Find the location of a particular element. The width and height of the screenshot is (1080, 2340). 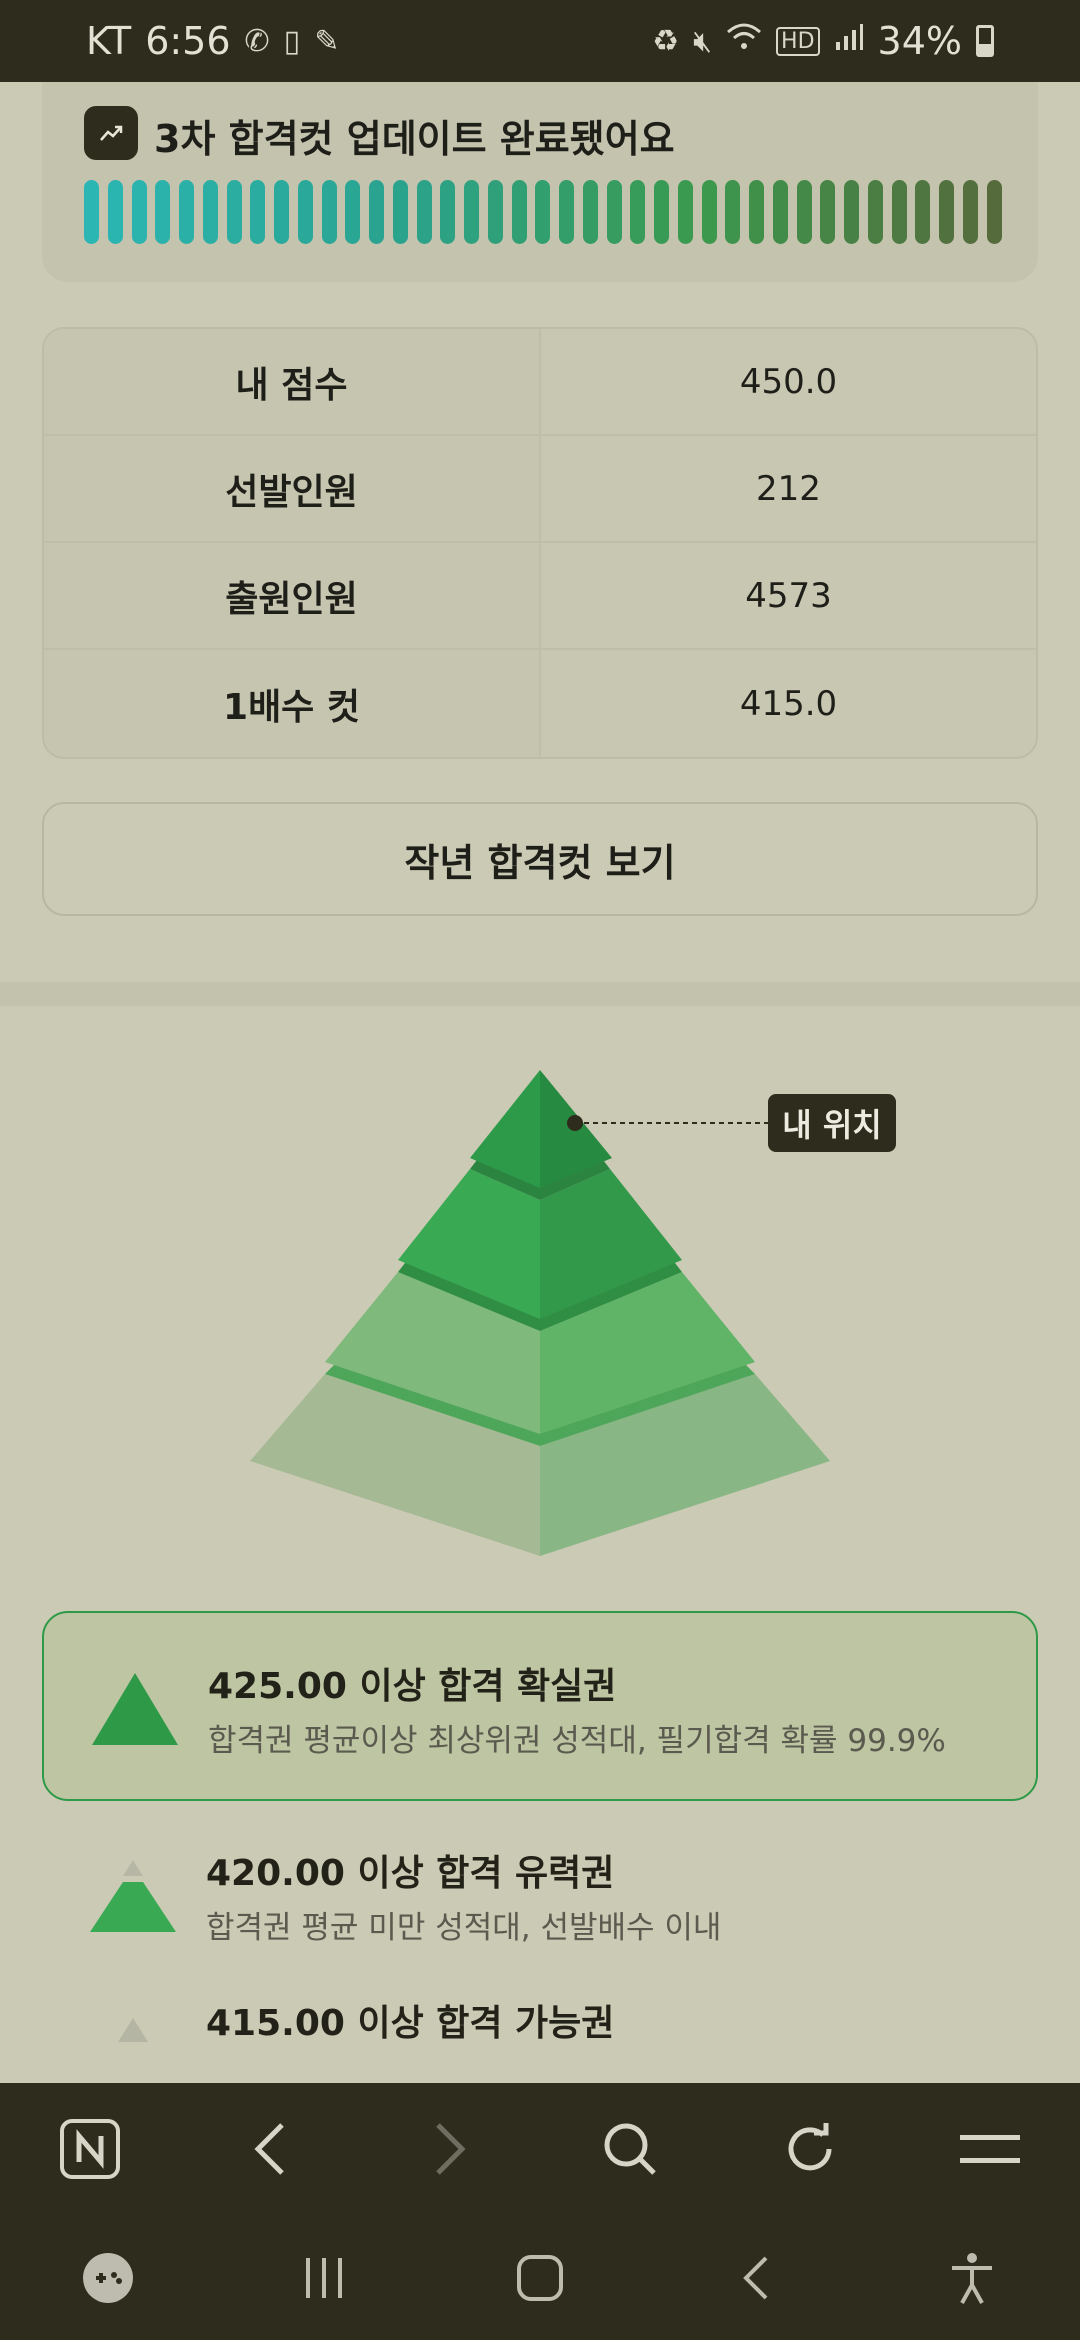

status-bar: KT 6:56 ✆ ▯ ✎ ♻ 🔇︎ HD 34% is located at coordinates (540, 41).